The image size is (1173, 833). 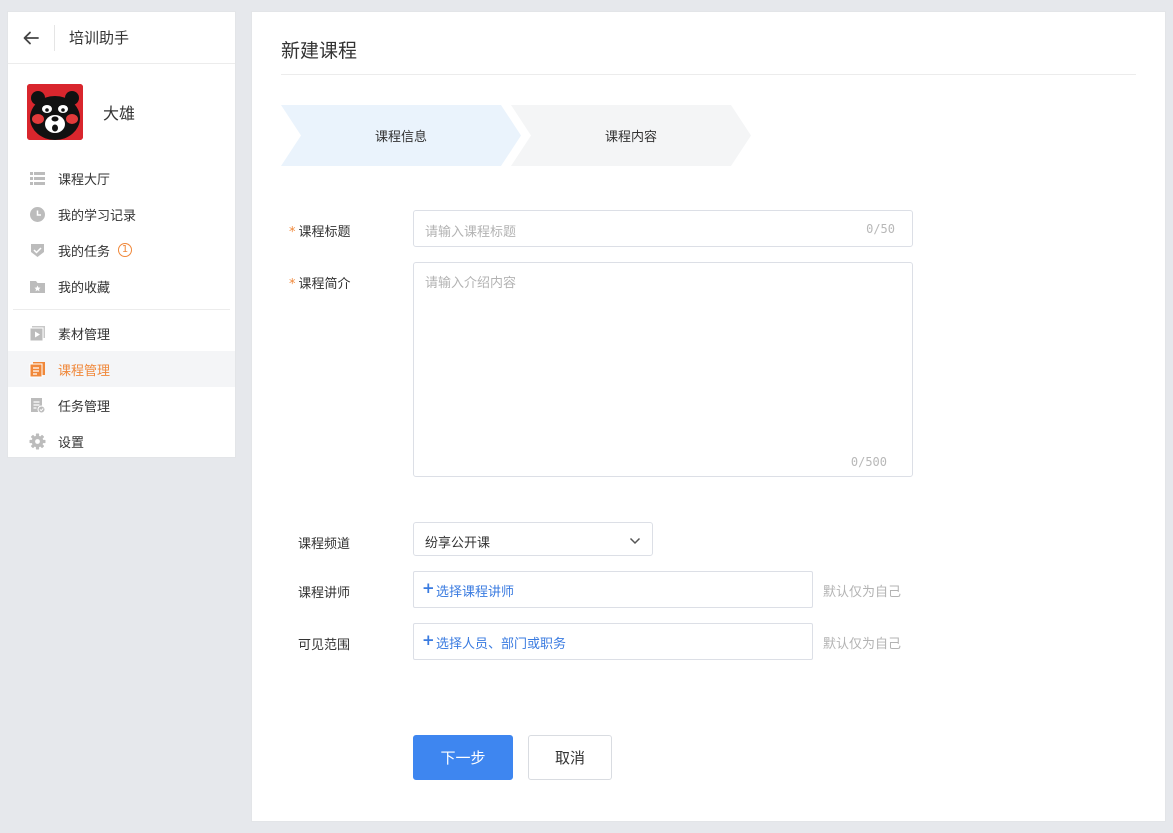 I want to click on page-title: 新建课程, so click(x=319, y=51).